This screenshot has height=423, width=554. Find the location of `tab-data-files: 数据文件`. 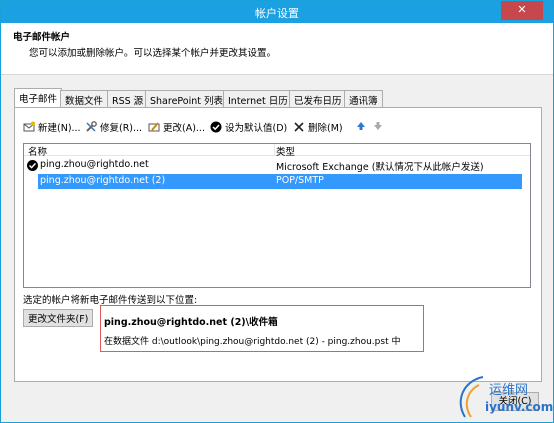

tab-data-files: 数据文件 is located at coordinates (84, 98).